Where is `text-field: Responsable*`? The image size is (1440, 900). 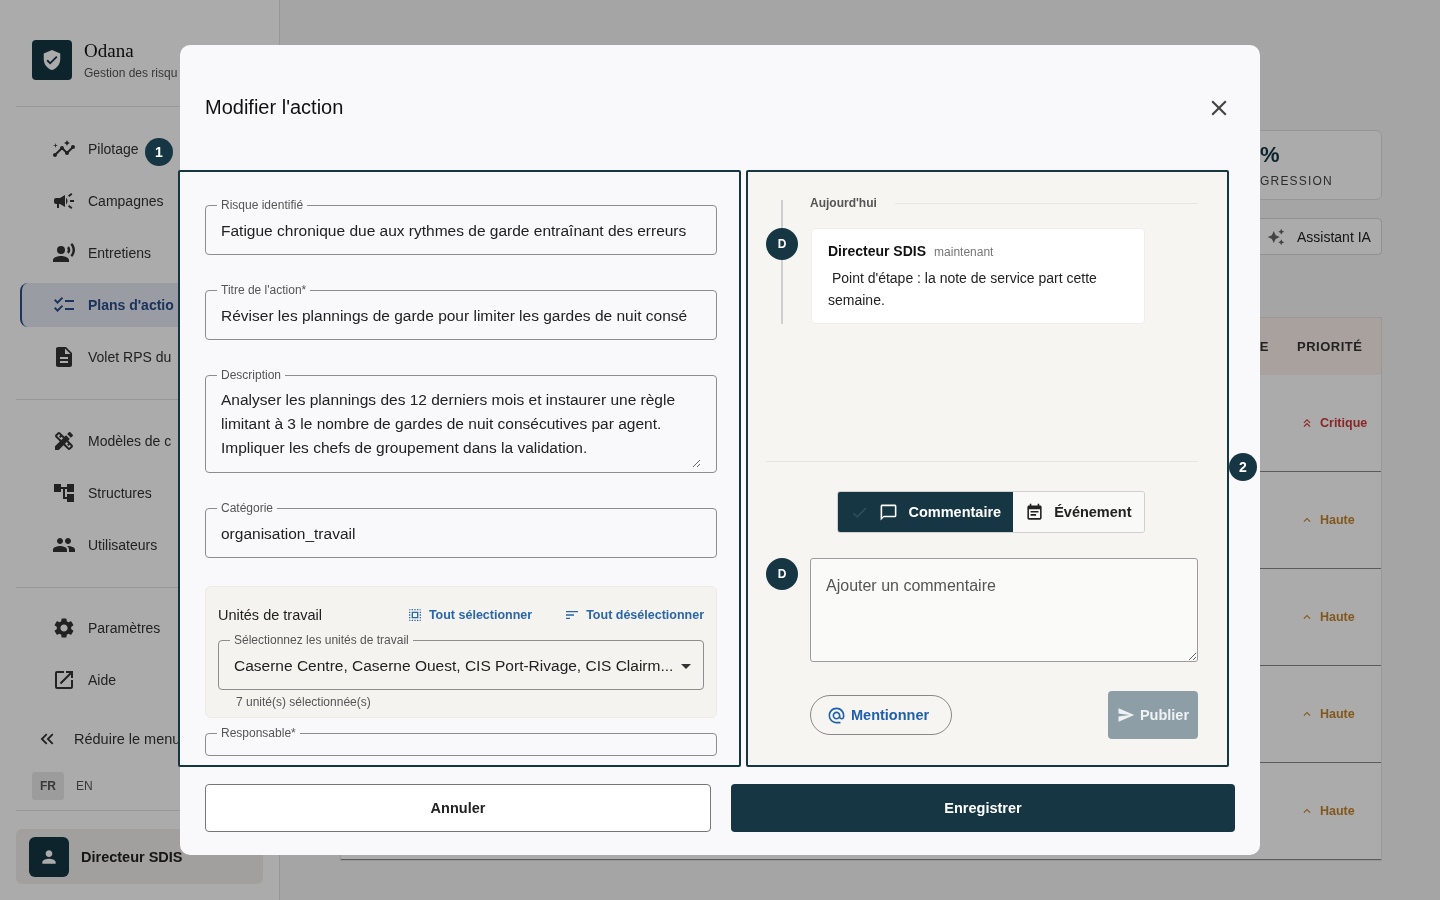
text-field: Responsable* is located at coordinates (461, 741).